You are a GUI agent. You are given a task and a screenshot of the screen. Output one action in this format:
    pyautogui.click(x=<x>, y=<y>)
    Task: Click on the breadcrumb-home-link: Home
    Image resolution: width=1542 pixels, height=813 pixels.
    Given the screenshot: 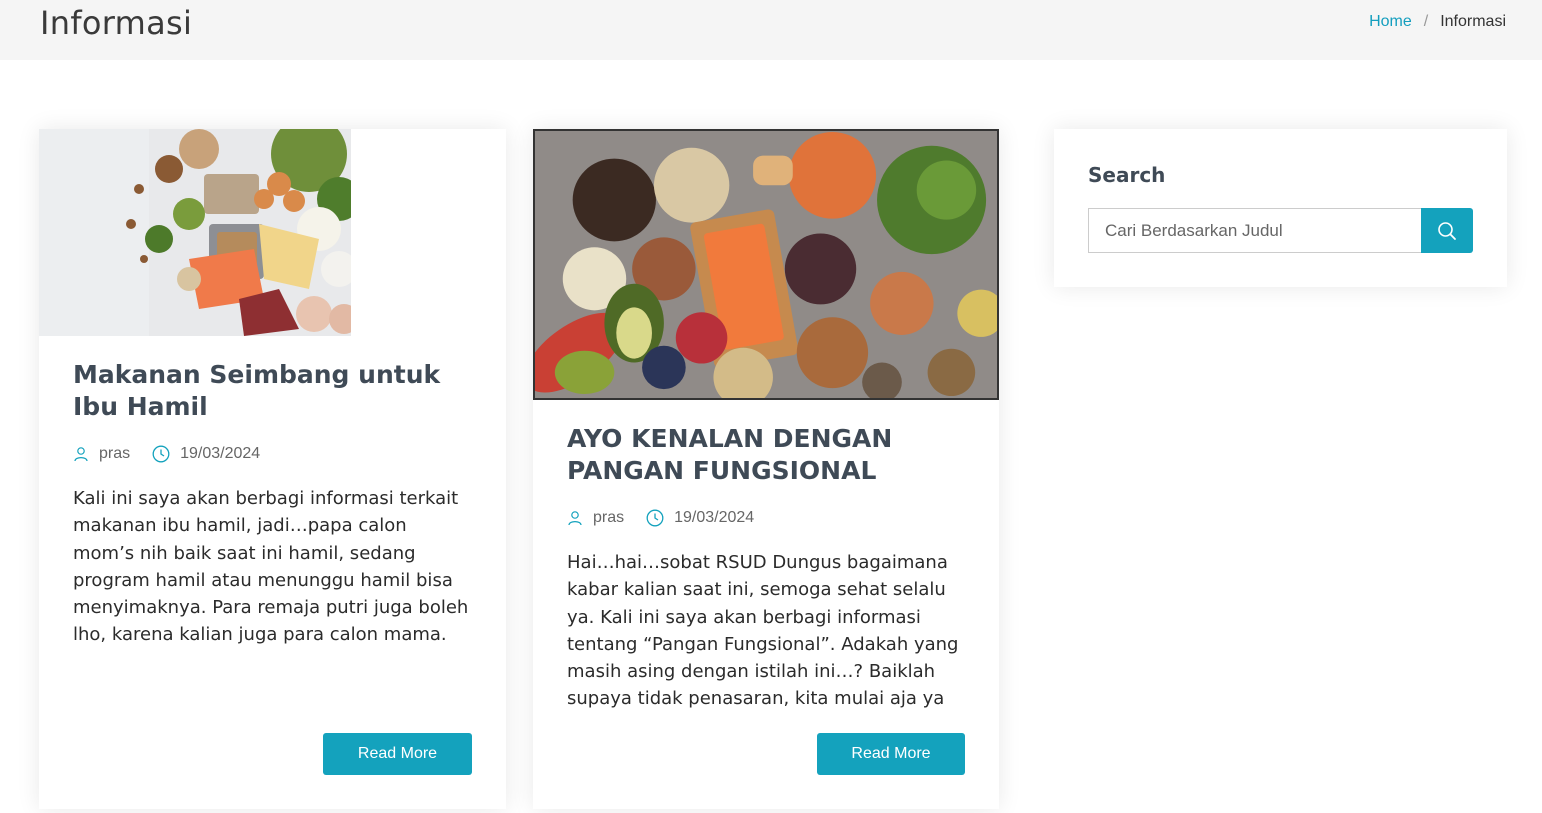 What is the action you would take?
    pyautogui.click(x=1390, y=22)
    